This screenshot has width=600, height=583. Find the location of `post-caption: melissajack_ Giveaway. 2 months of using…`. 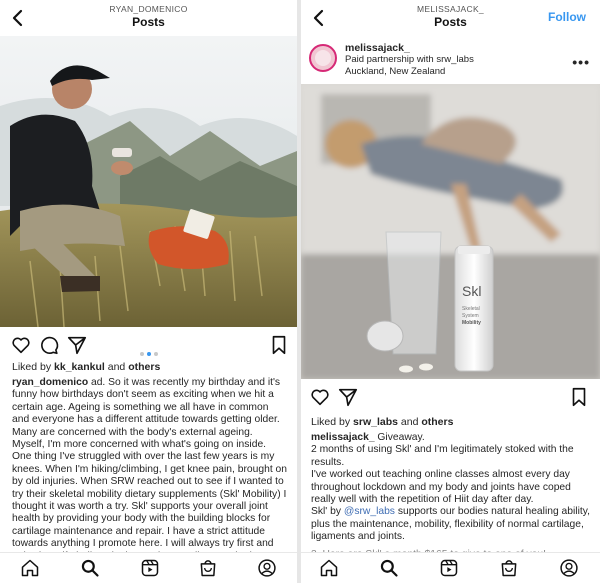

post-caption: melissajack_ Giveaway. 2 months of using… is located at coordinates (452, 496).